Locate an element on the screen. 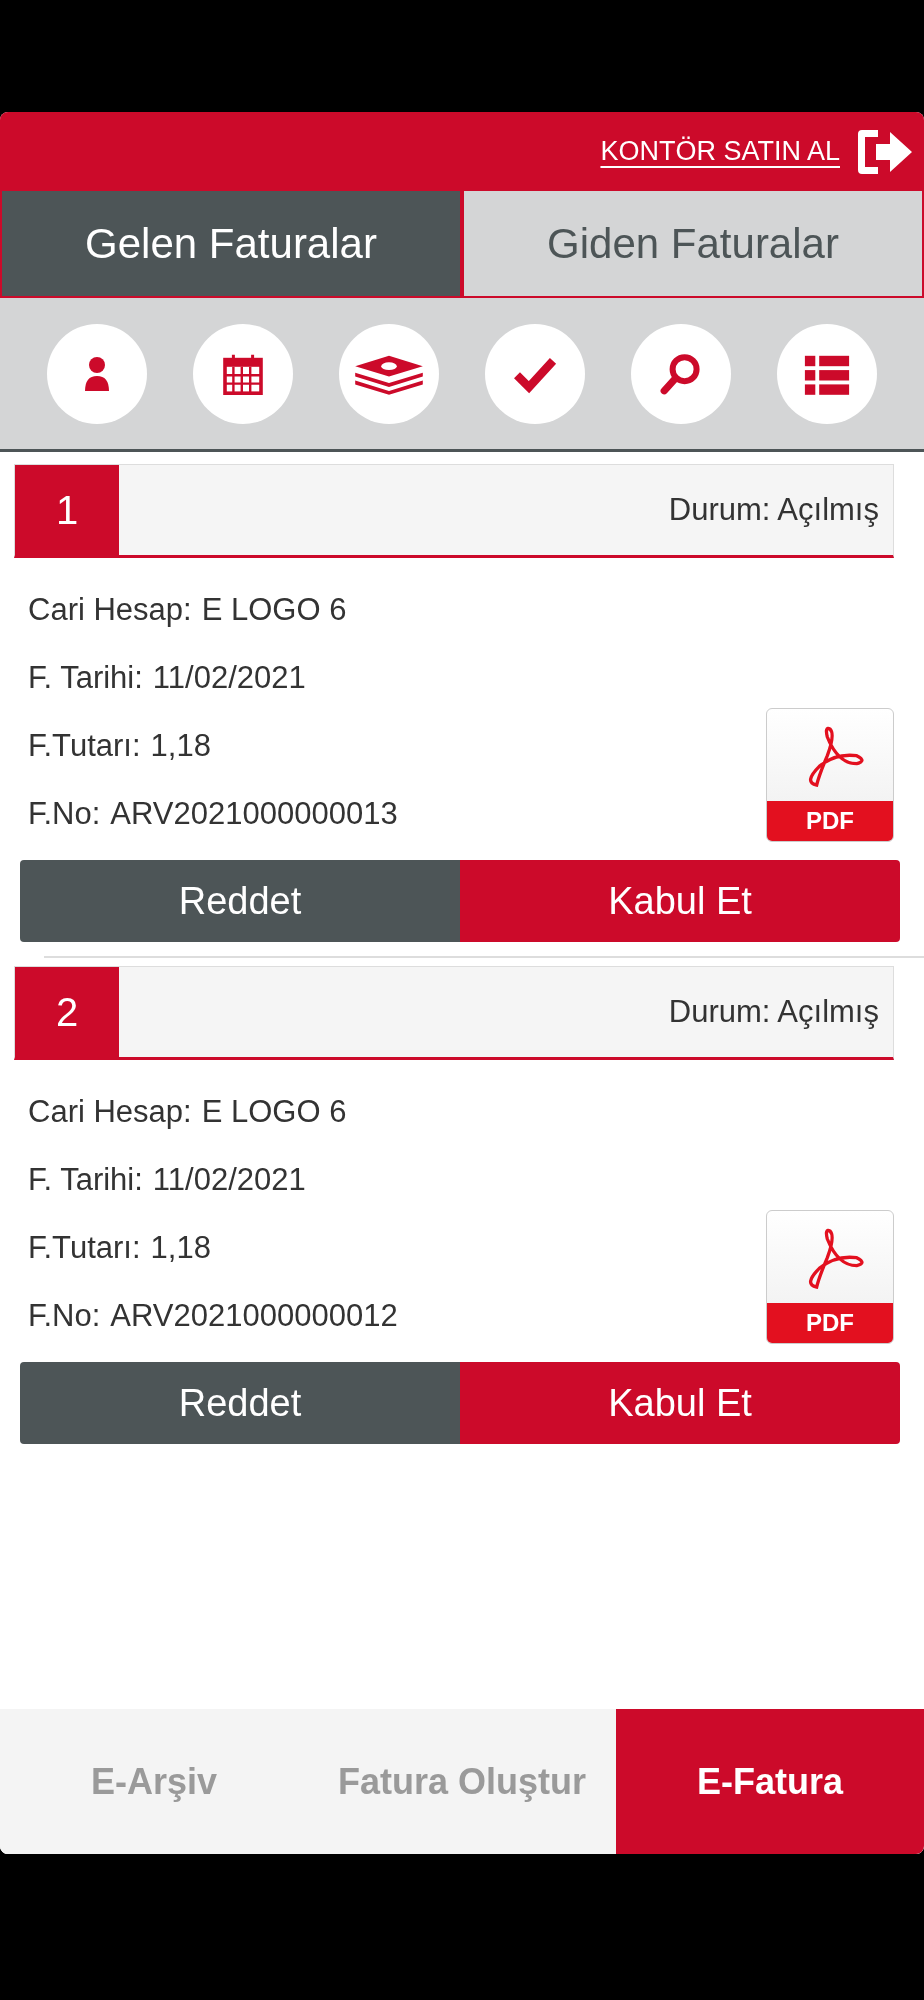 This screenshot has height=2000, width=924. invoice-number: 1 is located at coordinates (67, 510).